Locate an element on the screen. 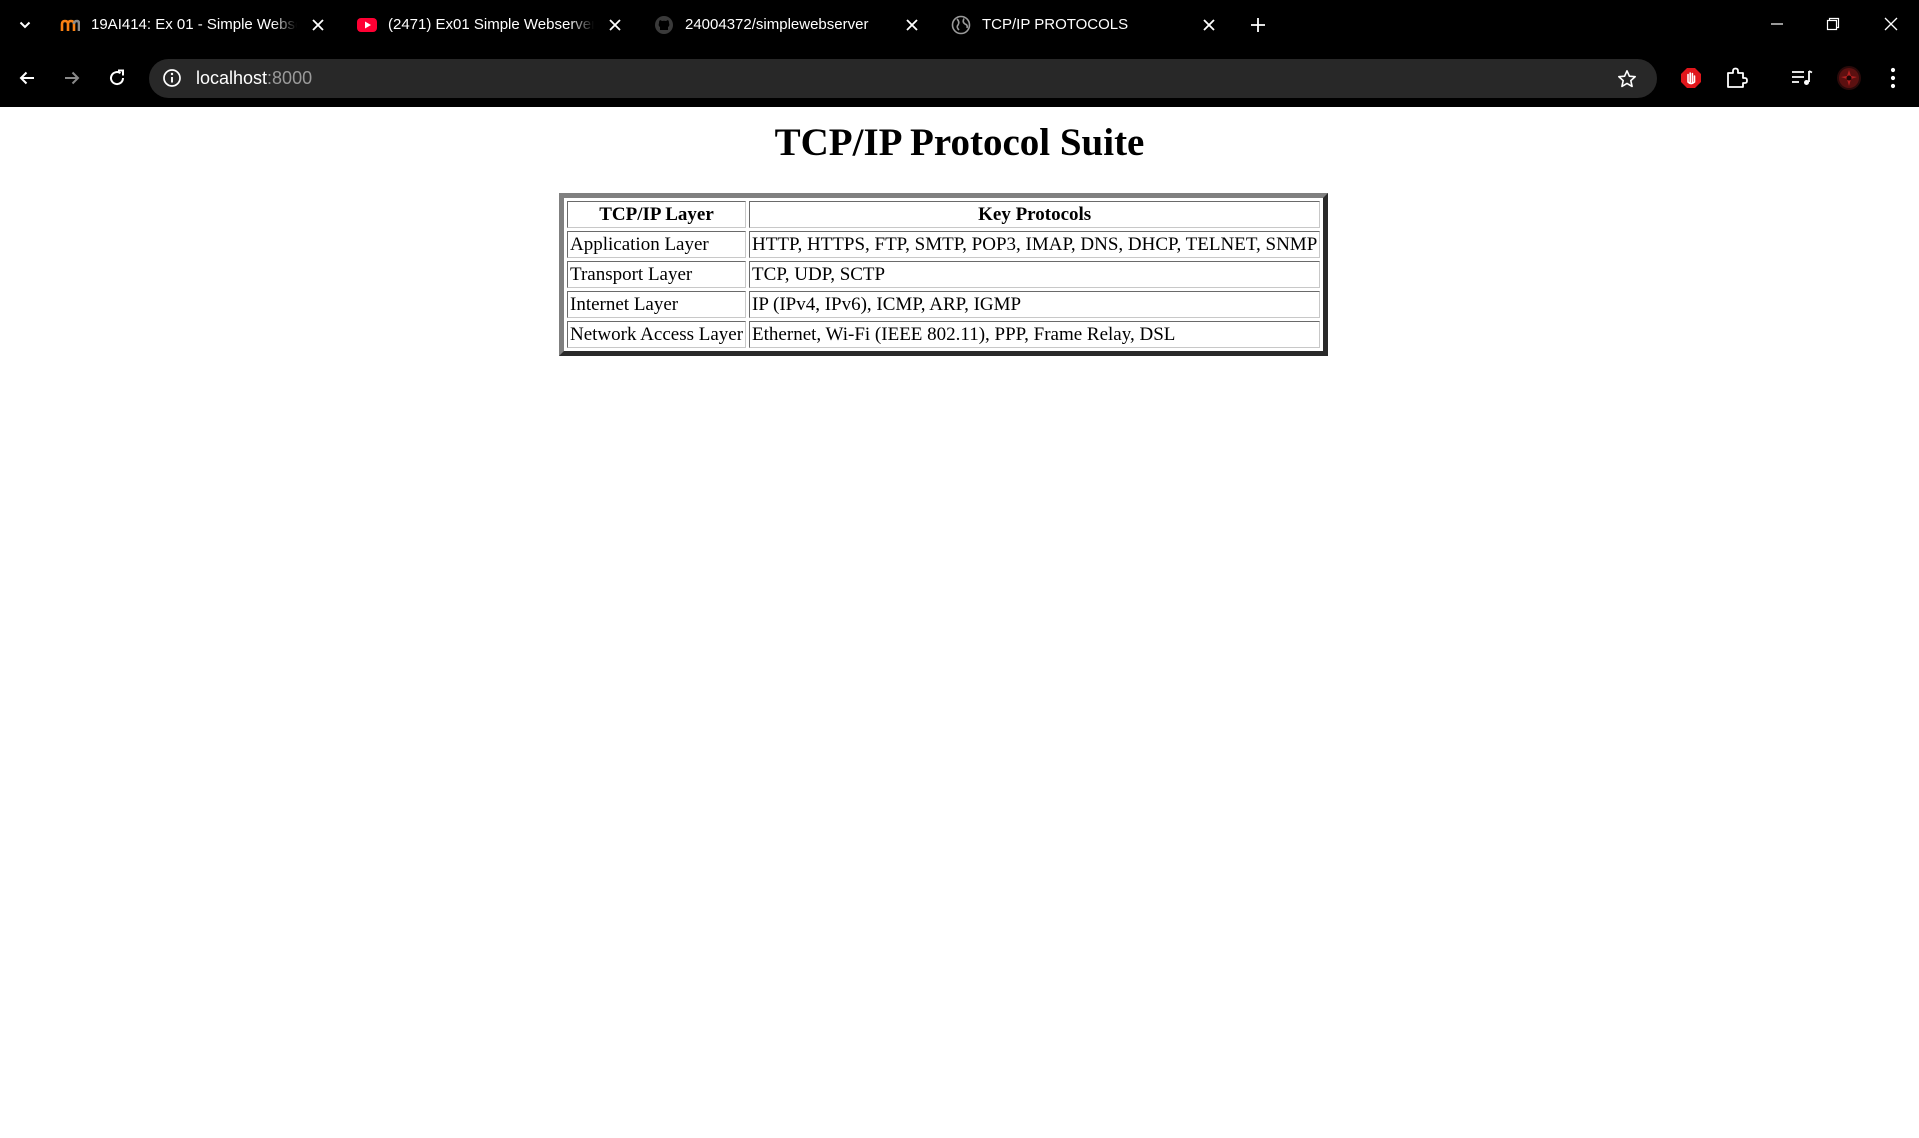  forward-button is located at coordinates (72, 78).